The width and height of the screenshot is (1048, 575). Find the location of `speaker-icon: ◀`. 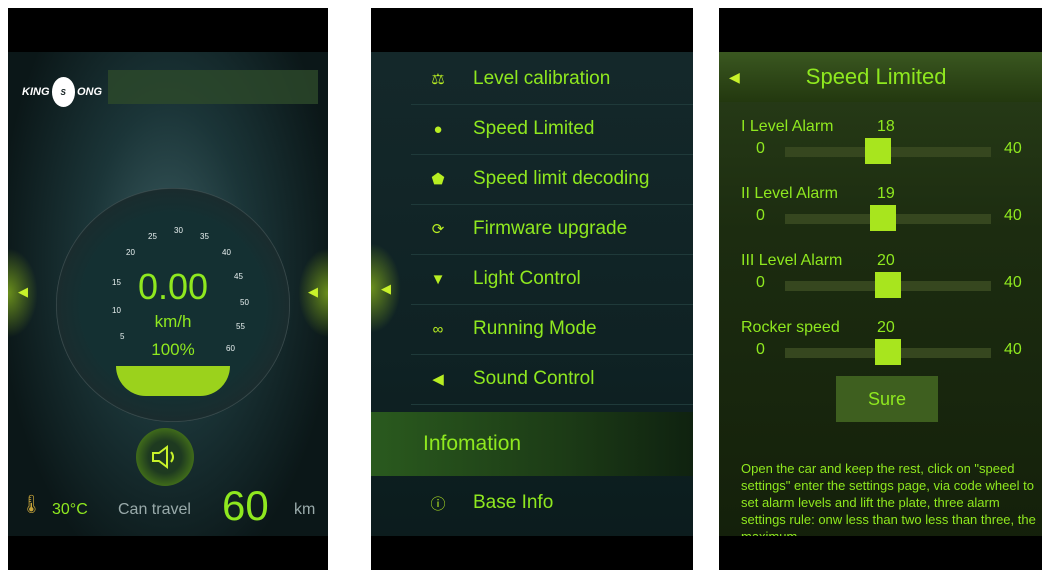

speaker-icon: ◀ is located at coordinates (438, 379).